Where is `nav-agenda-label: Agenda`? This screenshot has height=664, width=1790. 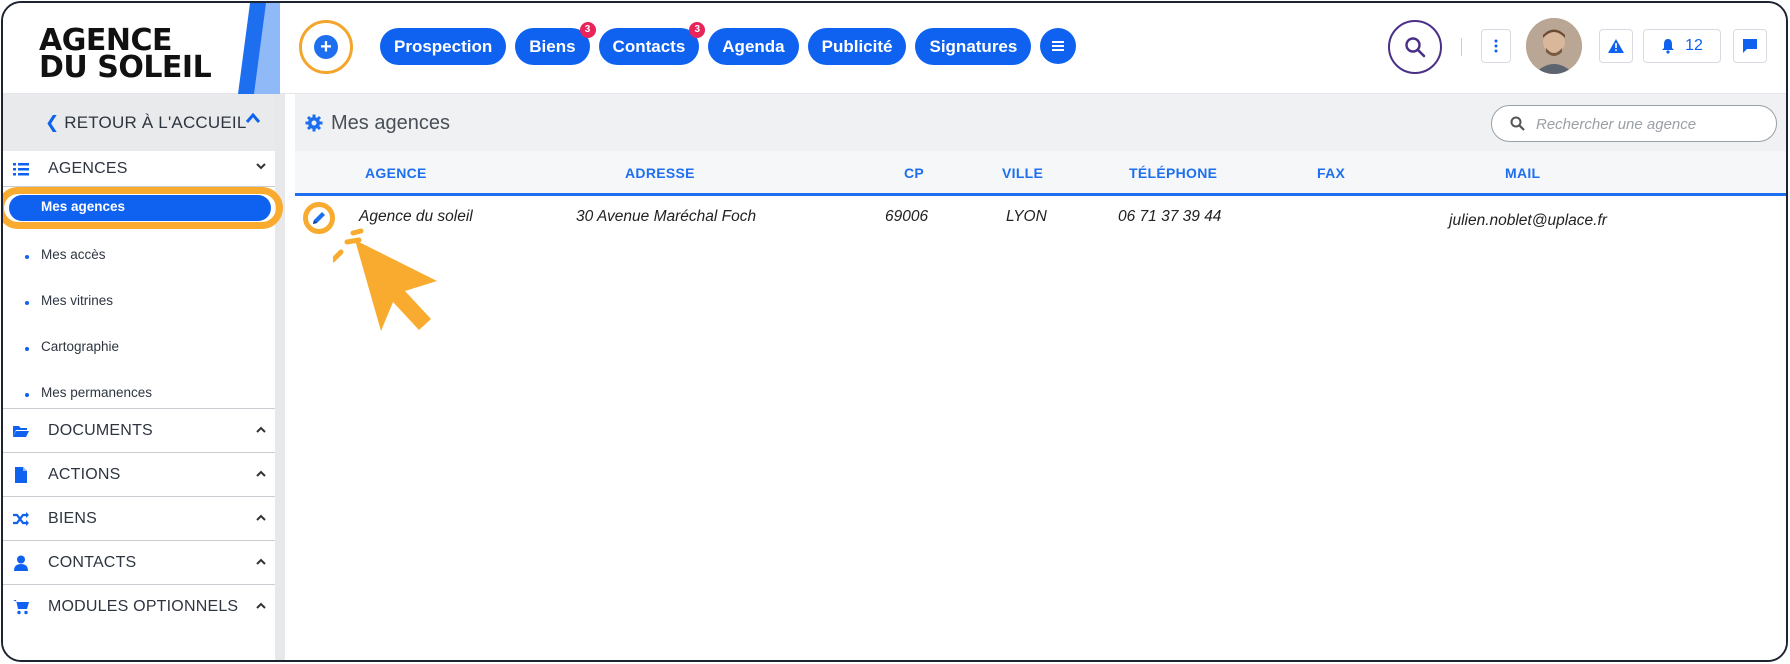 nav-agenda-label: Agenda is located at coordinates (753, 46).